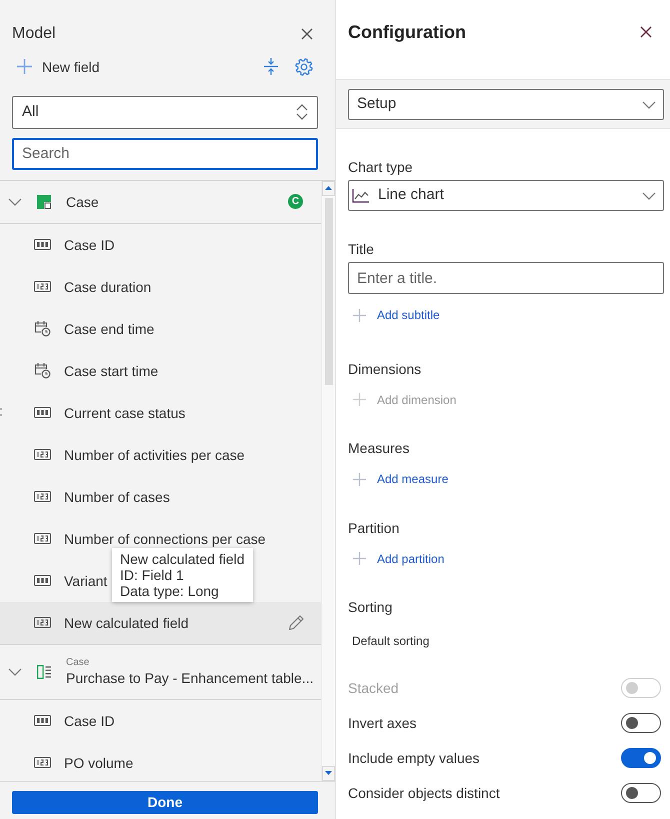 This screenshot has width=670, height=819. I want to click on scroll-down-button, so click(328, 773).